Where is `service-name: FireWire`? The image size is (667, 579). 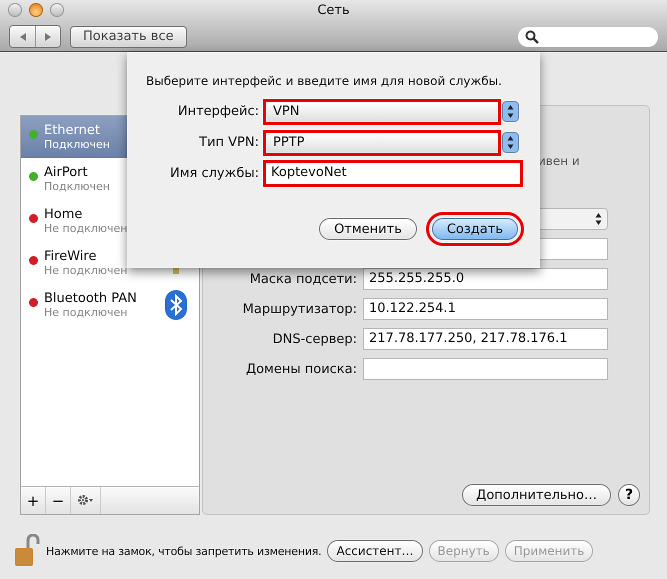
service-name: FireWire is located at coordinates (71, 256).